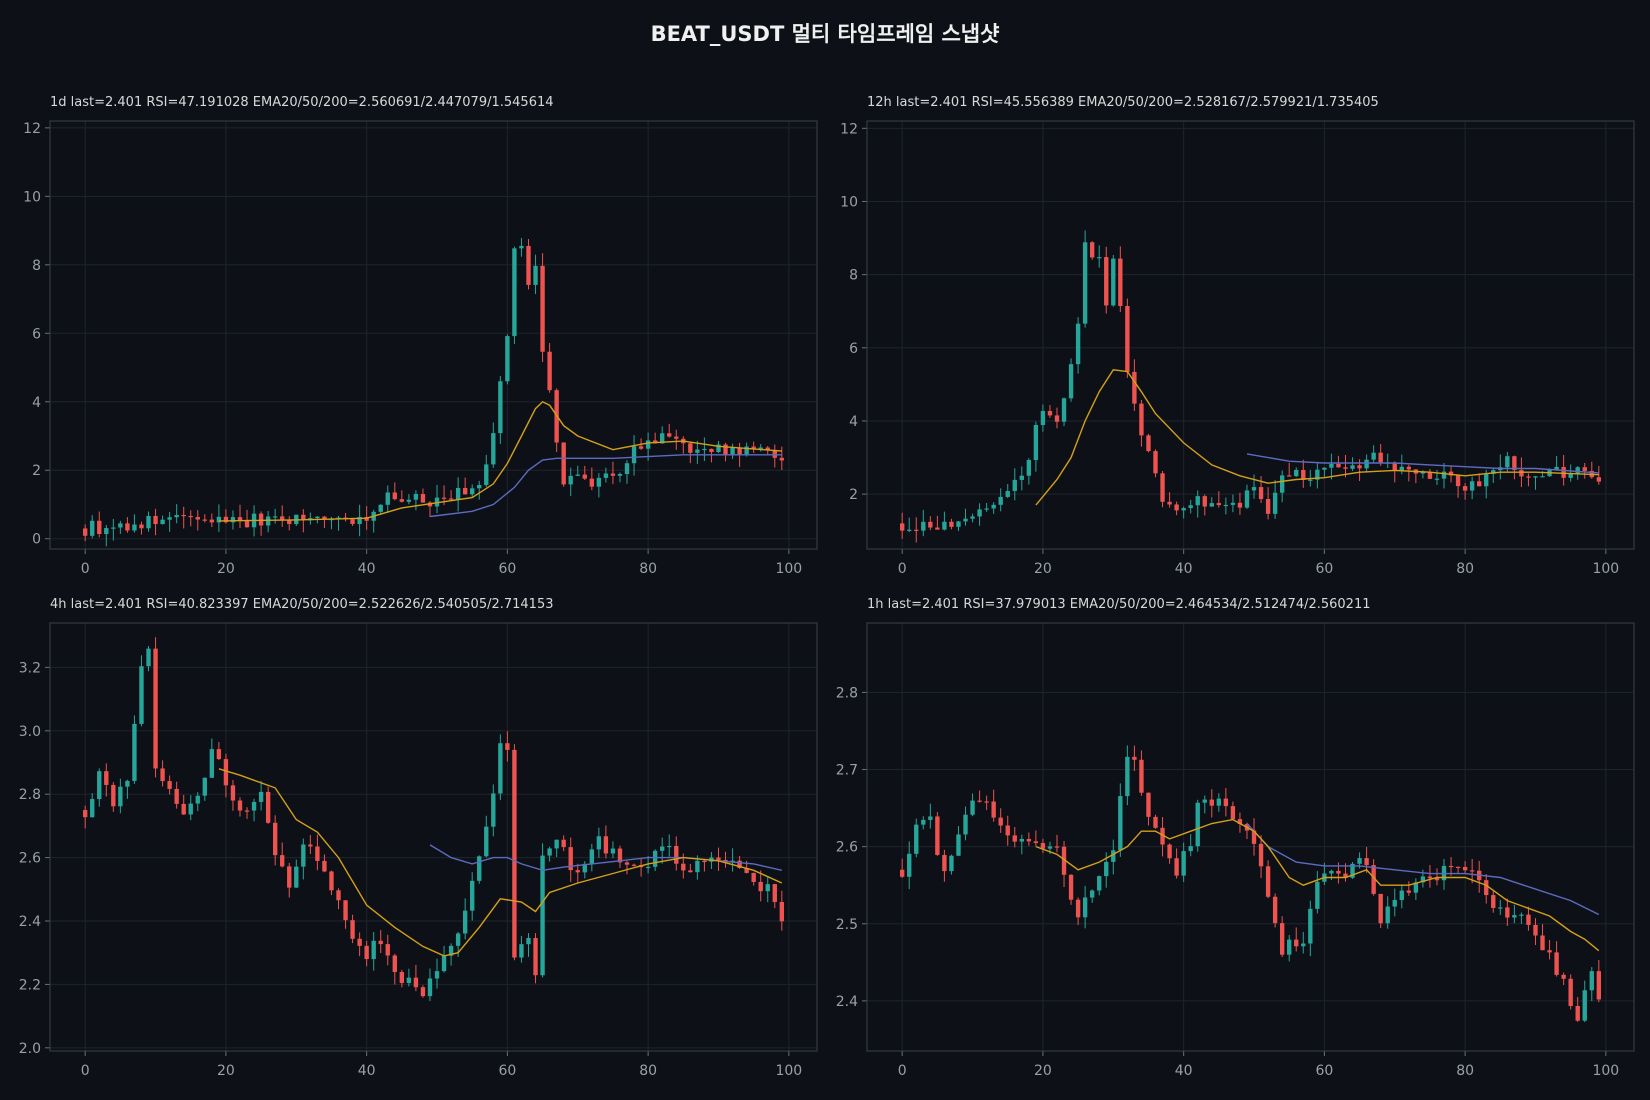  Describe the element at coordinates (847, 925) in the screenshot. I see `y-tick-label: 2.5` at that location.